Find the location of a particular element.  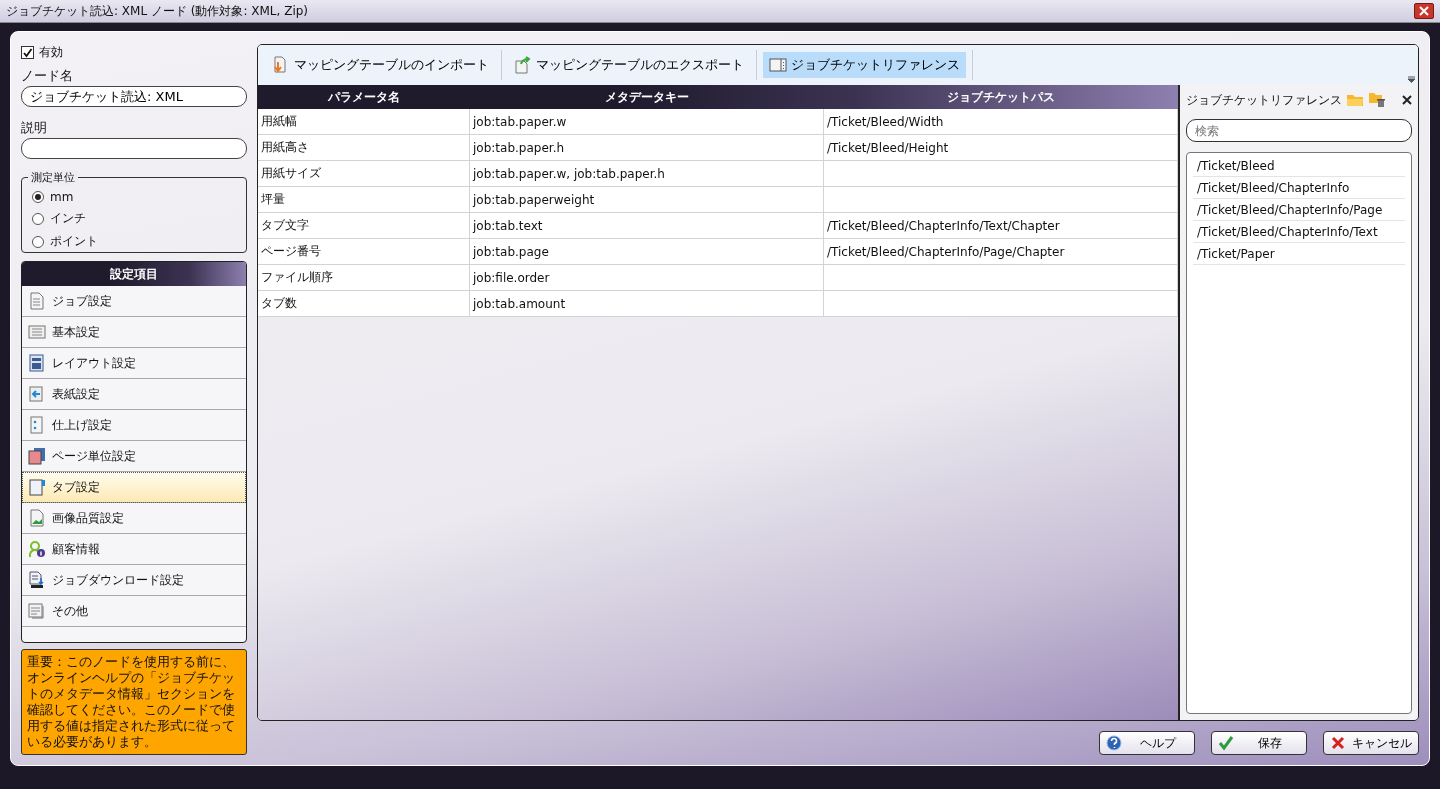

settings-item: ジョブダウンロード設定 is located at coordinates (134, 580).